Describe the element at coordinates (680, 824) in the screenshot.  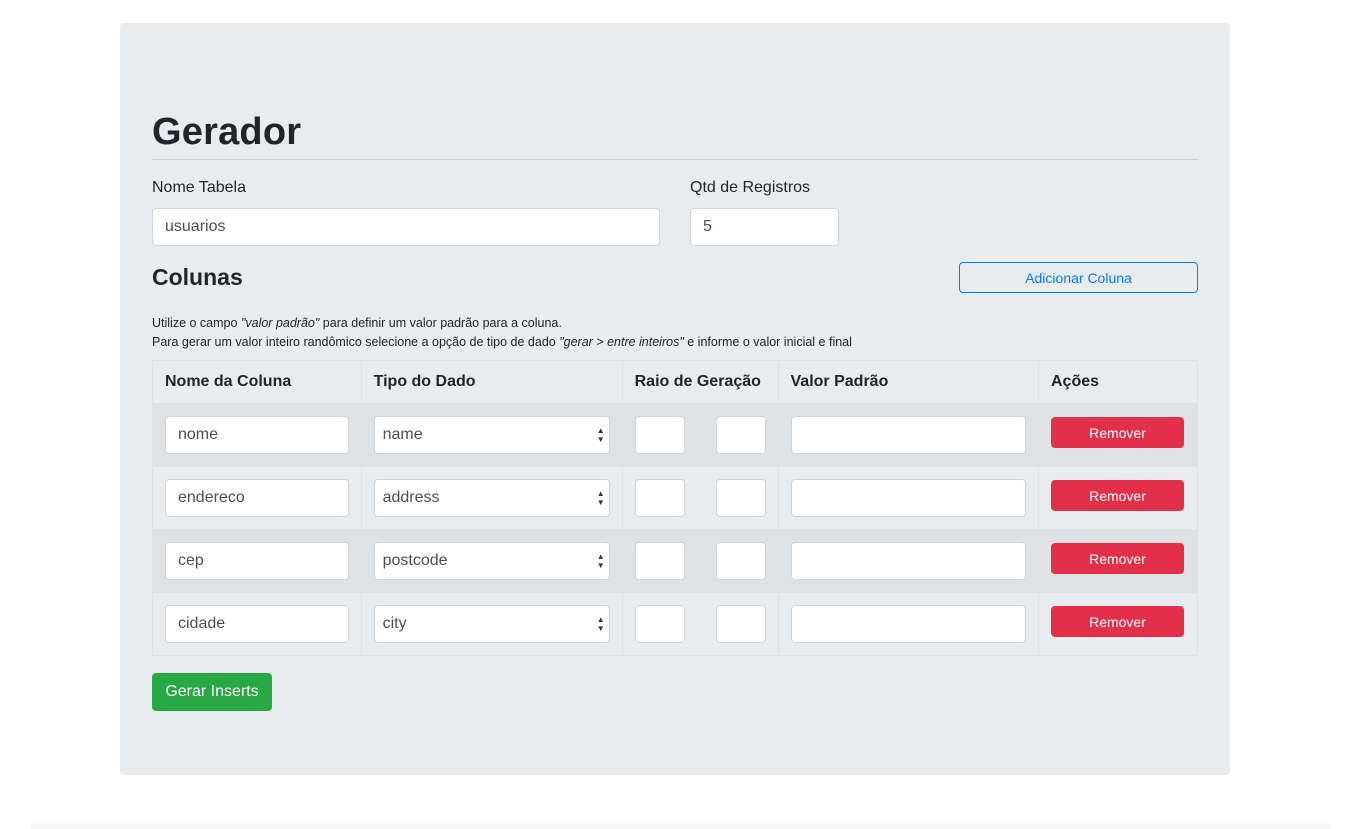
I see `footer-divider` at that location.